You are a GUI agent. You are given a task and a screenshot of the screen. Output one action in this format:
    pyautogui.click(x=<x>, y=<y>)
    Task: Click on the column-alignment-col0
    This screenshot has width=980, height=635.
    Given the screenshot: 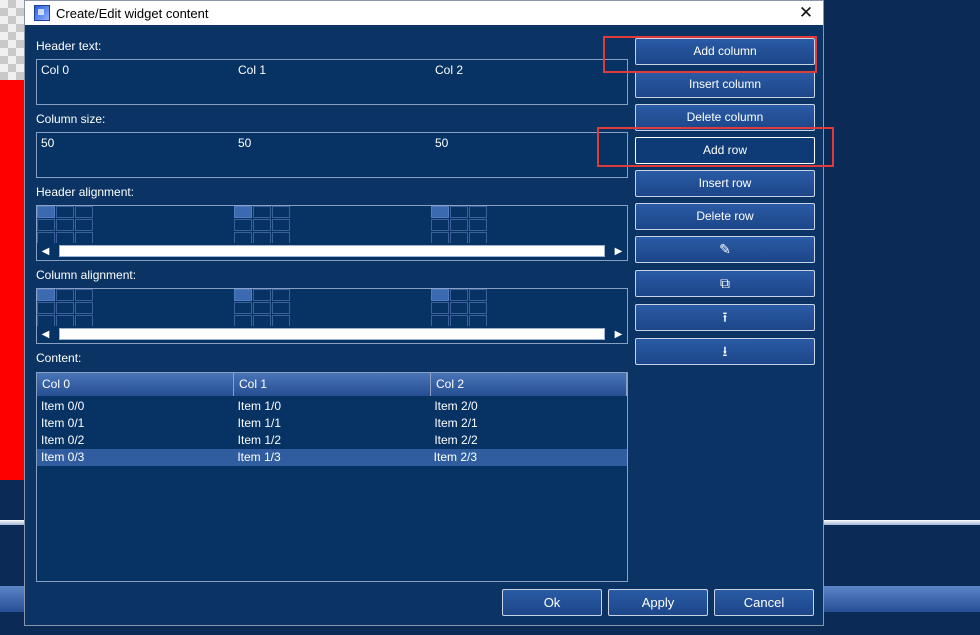 What is the action you would take?
    pyautogui.click(x=65, y=308)
    